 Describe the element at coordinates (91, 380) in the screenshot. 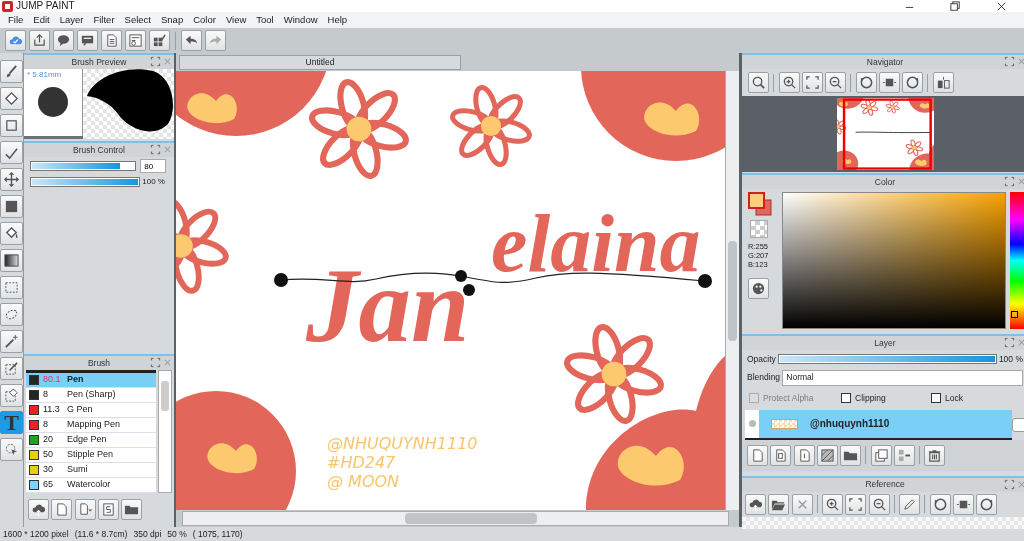

I see `brush-list-item: 80.1 Pen` at that location.